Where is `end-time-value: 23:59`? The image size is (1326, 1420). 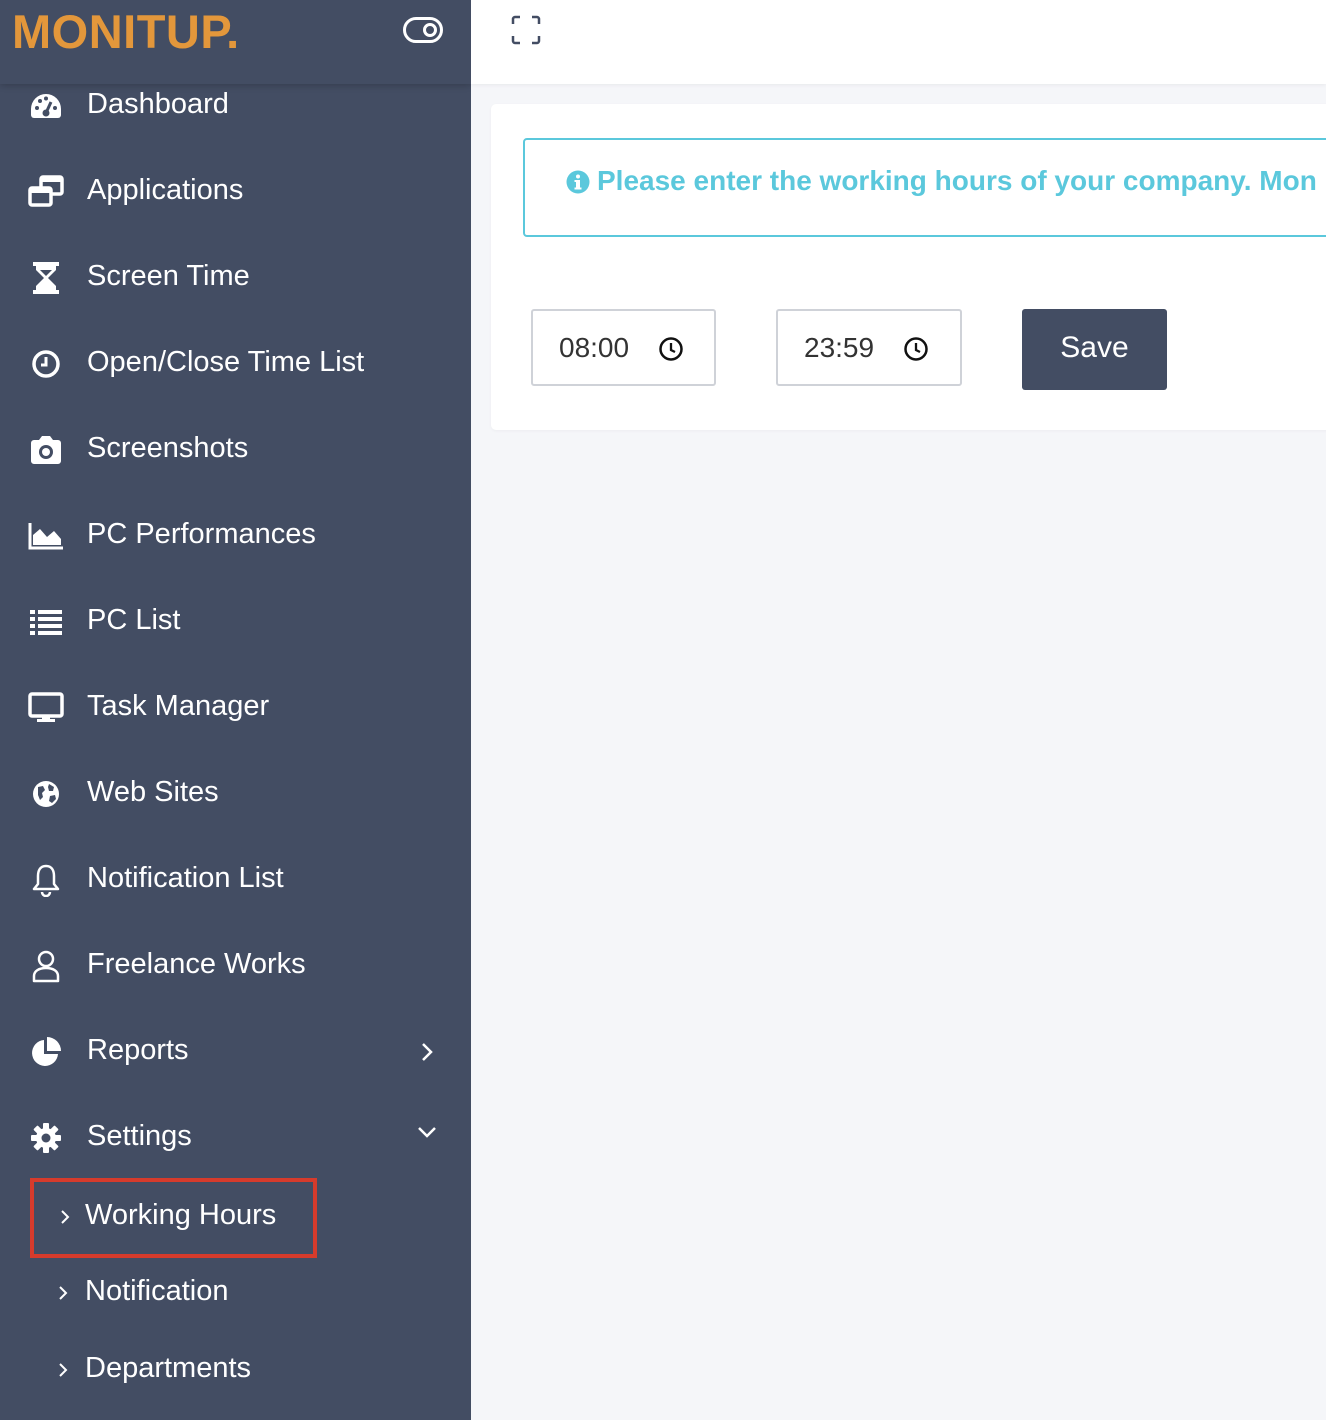
end-time-value: 23:59 is located at coordinates (839, 347).